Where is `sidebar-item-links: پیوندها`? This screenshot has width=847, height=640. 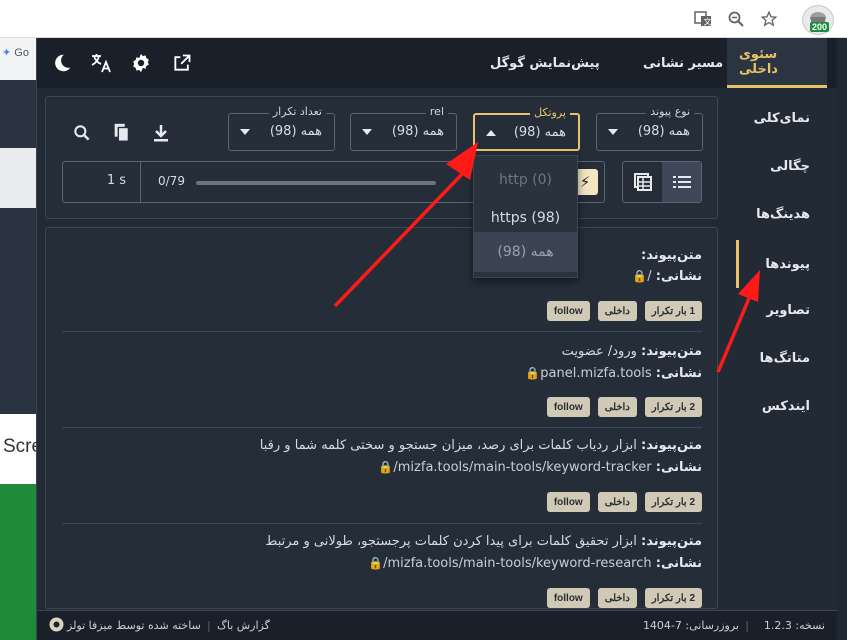
sidebar-item-links: پیوندها is located at coordinates (786, 264).